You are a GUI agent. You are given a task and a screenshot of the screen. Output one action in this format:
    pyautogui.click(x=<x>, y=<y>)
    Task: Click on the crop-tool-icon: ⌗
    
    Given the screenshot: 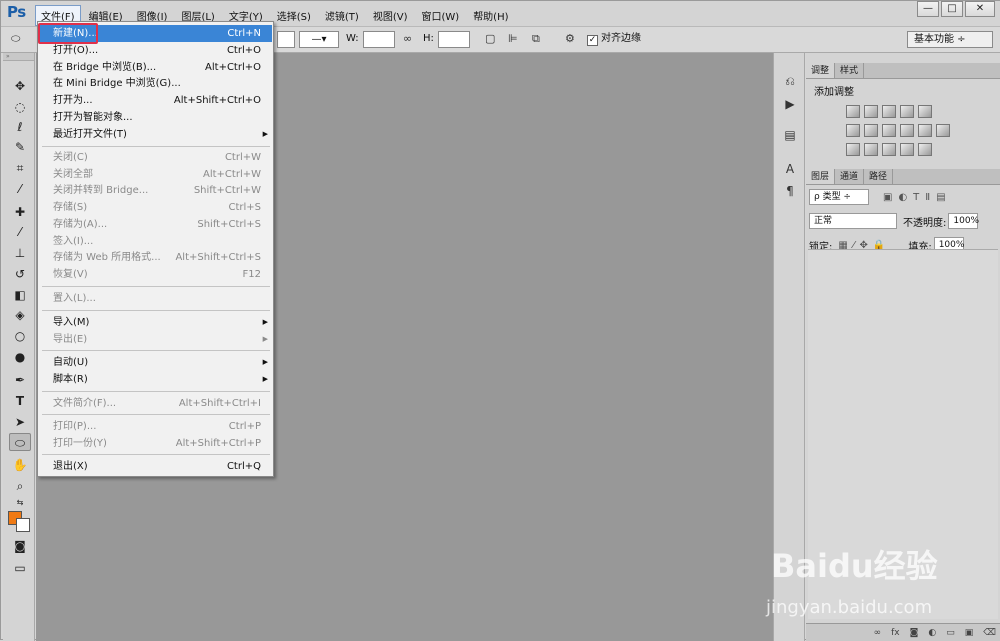 What is the action you would take?
    pyautogui.click(x=20, y=168)
    